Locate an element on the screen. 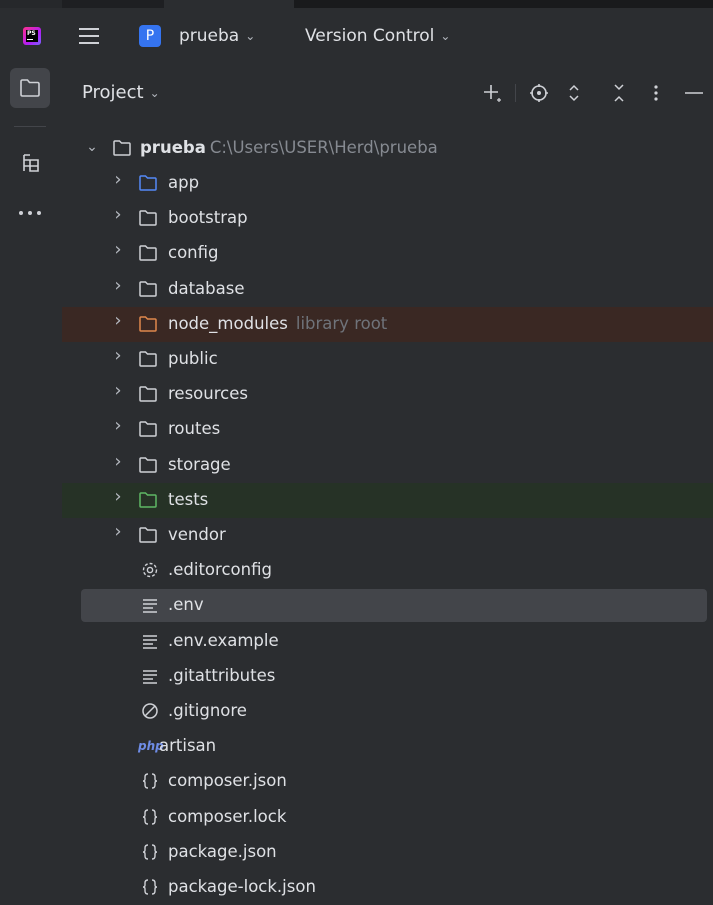  more-tools-icon is located at coordinates (31, 213).